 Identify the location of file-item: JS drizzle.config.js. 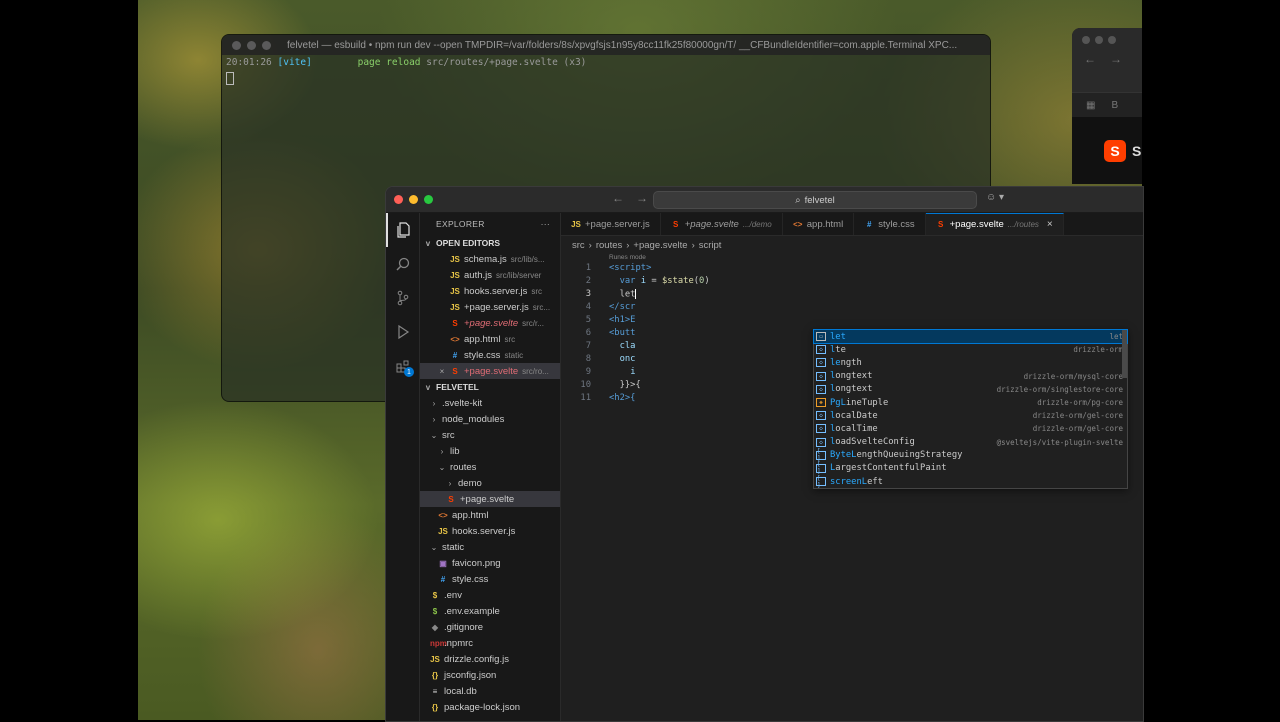
(490, 659).